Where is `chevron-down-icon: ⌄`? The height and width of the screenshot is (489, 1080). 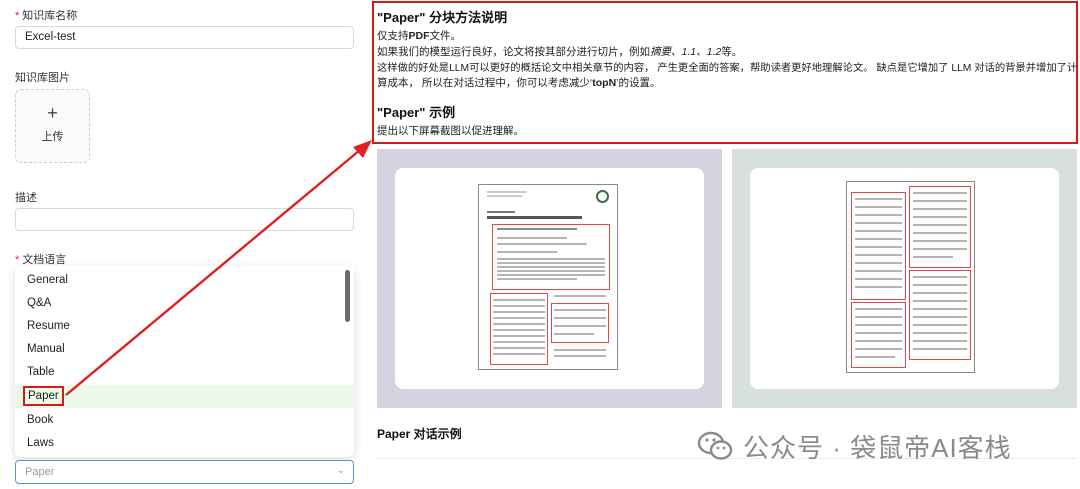
chevron-down-icon: ⌄ is located at coordinates (340, 470).